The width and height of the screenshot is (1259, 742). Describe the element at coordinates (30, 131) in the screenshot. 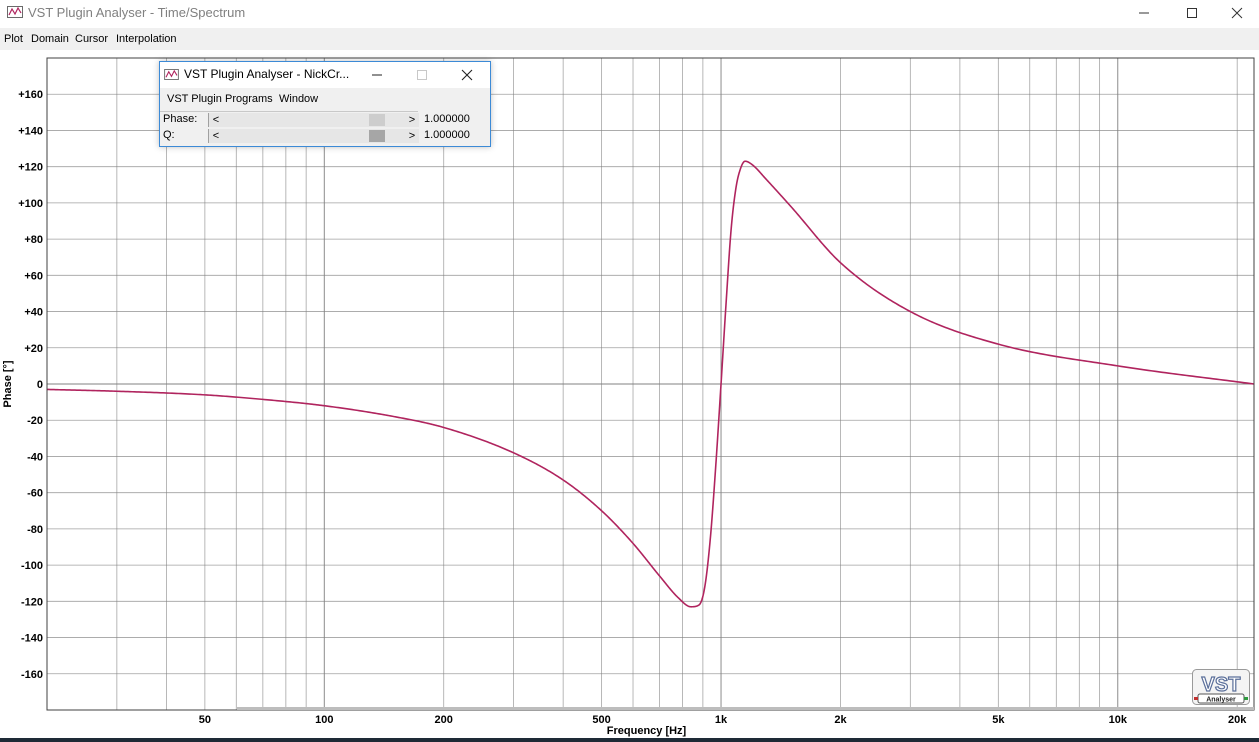

I see `y-tick-label: +140` at that location.